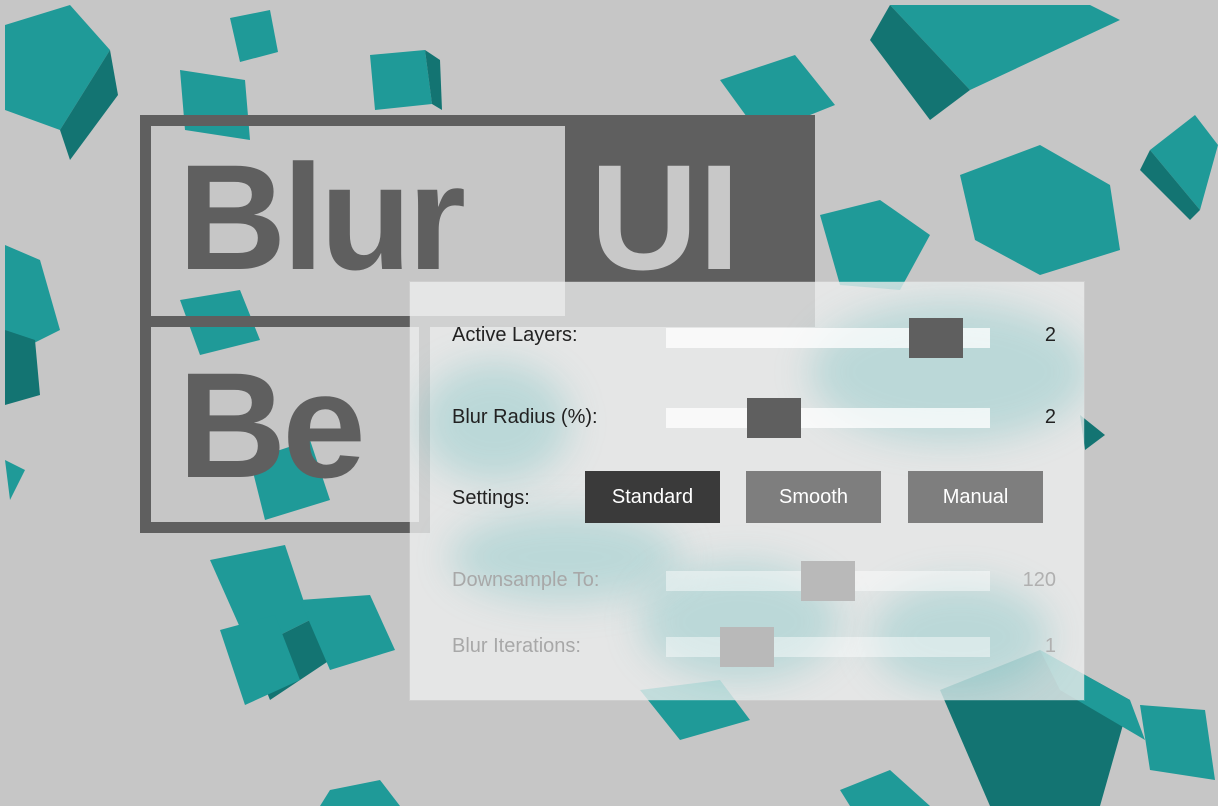 The height and width of the screenshot is (806, 1218). Describe the element at coordinates (1039, 580) in the screenshot. I see `downsample-value: 120` at that location.